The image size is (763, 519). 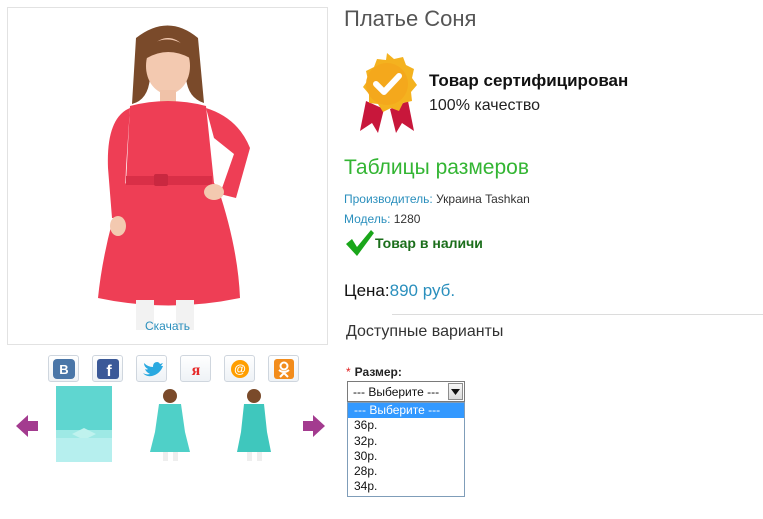 What do you see at coordinates (425, 331) in the screenshot?
I see `variants-title: Доступные варианты` at bounding box center [425, 331].